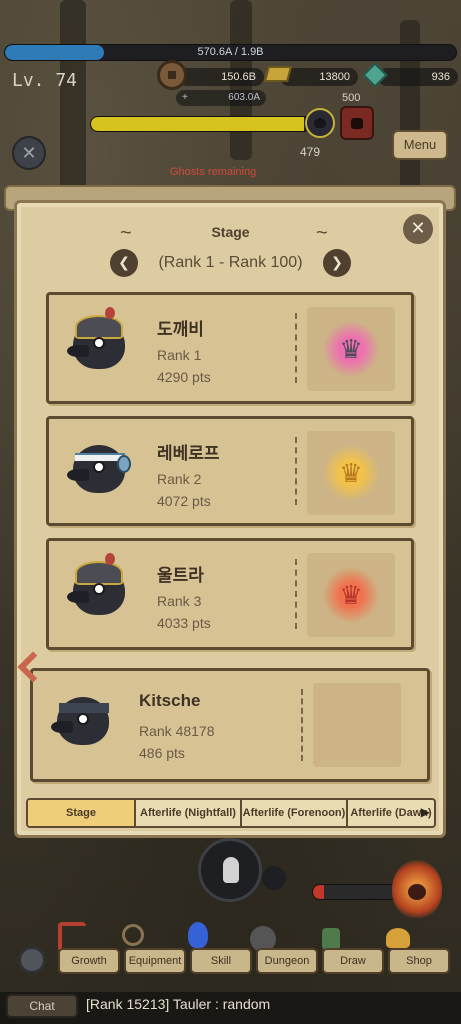 Image resolution: width=461 pixels, height=1024 pixels. I want to click on player-rank: Rank 3, so click(179, 601).